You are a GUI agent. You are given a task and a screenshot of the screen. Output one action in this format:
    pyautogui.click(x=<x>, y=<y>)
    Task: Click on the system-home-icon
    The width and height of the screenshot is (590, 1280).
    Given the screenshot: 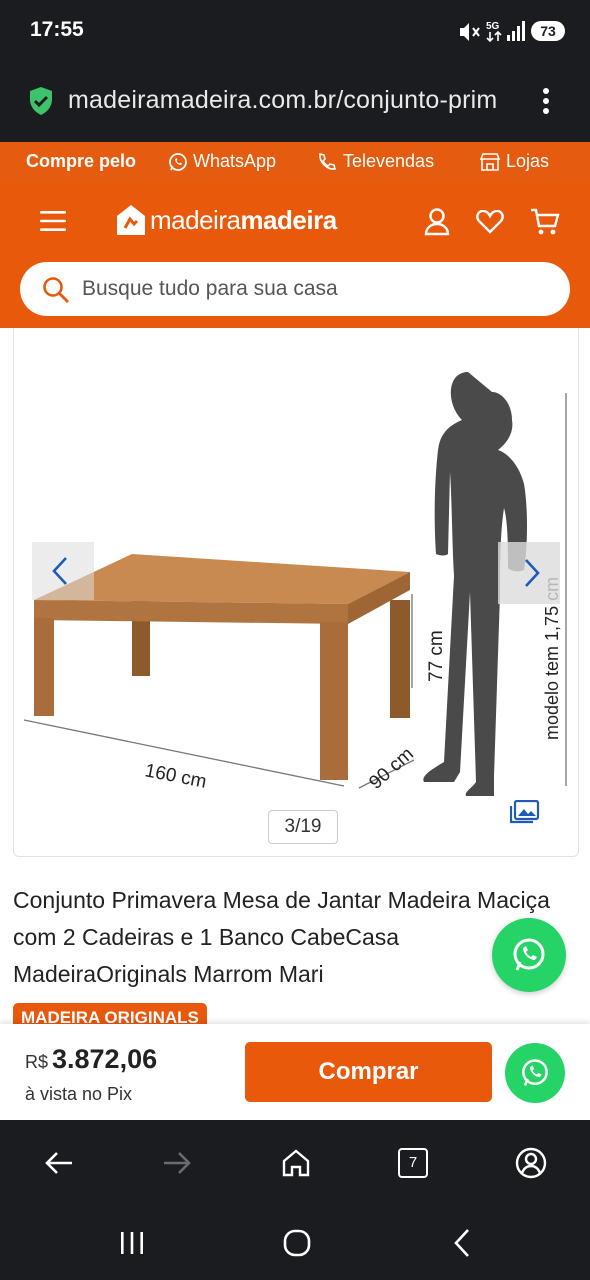 What is the action you would take?
    pyautogui.click(x=297, y=1243)
    